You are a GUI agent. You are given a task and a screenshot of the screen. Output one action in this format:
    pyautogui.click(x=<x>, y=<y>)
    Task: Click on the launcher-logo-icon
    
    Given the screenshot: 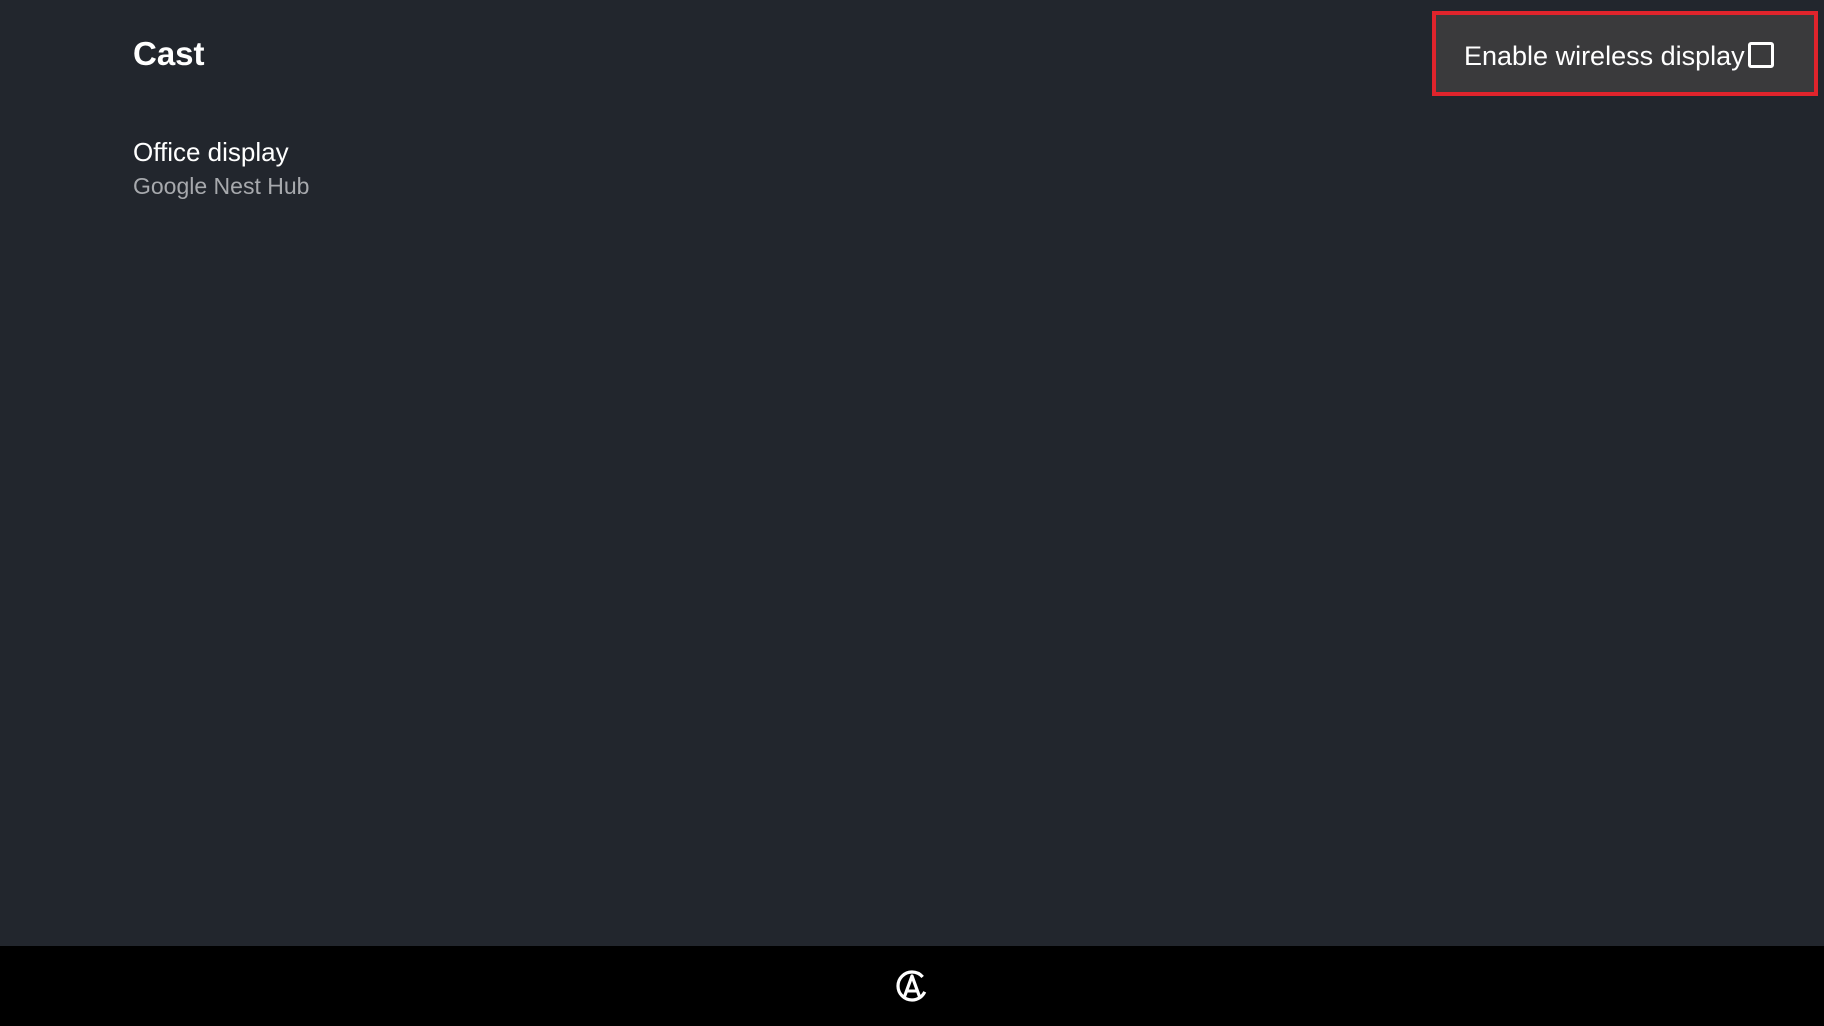 What is the action you would take?
    pyautogui.click(x=912, y=986)
    